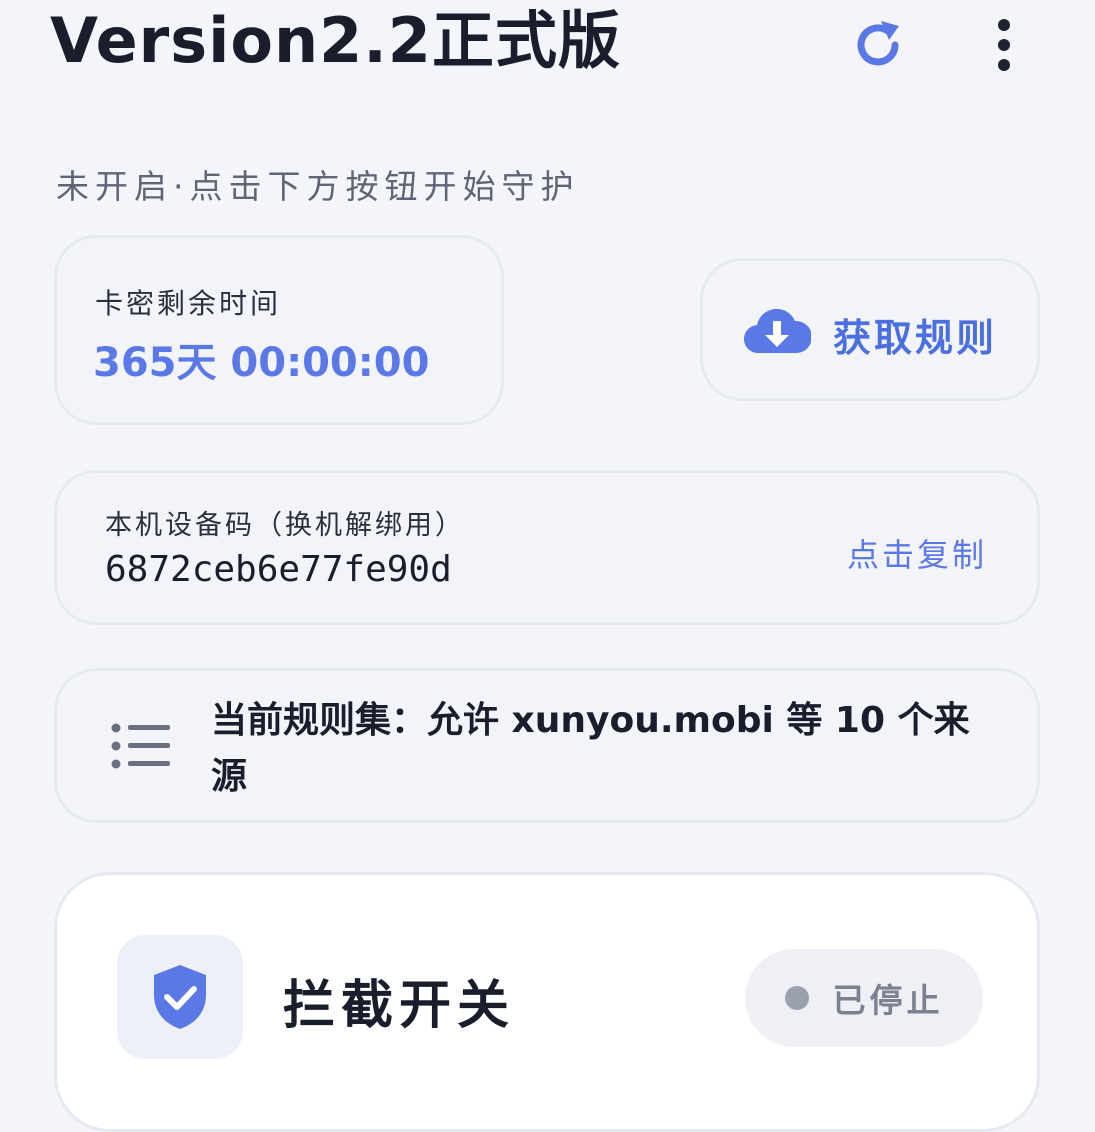 The height and width of the screenshot is (1132, 1095). I want to click on device-code-card: 本机设备码（换机解绑用） 6872ceb6e77fe90d 点击复制, so click(547, 547).